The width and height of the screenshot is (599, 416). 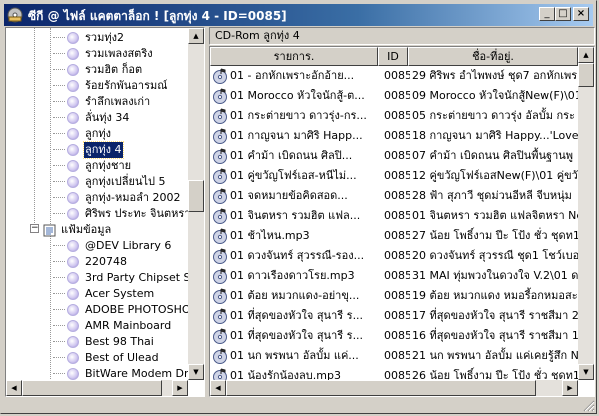 I want to click on tree-item-label: Acer System, so click(x=120, y=293).